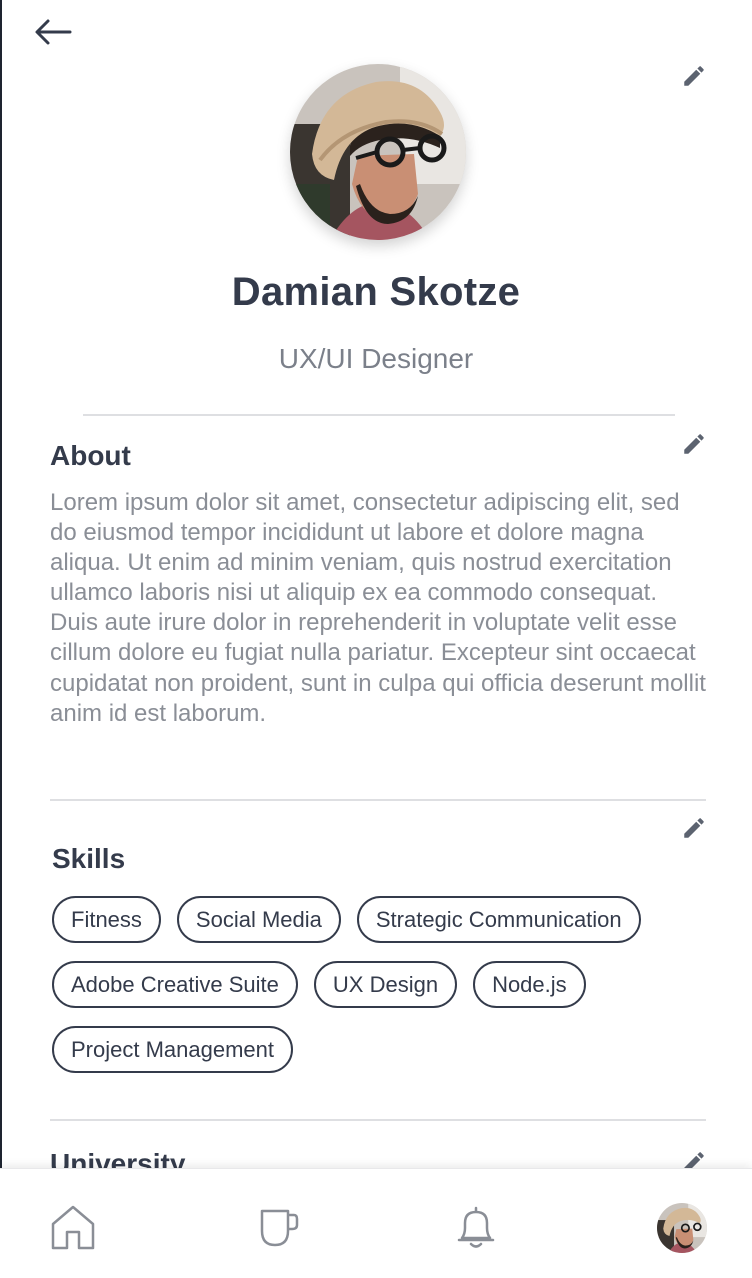 This screenshot has width=752, height=1278. Describe the element at coordinates (89, 858) in the screenshot. I see `skills-title: Skills` at that location.